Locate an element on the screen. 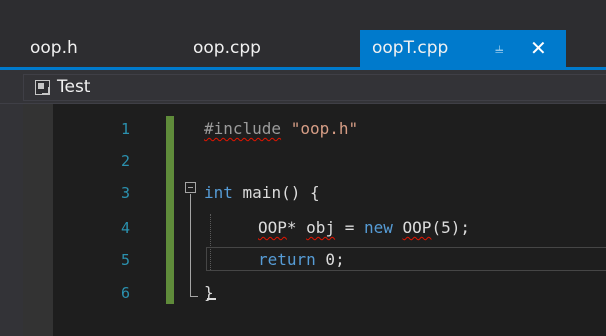 The image size is (606, 336). keyword: new is located at coordinates (378, 227).